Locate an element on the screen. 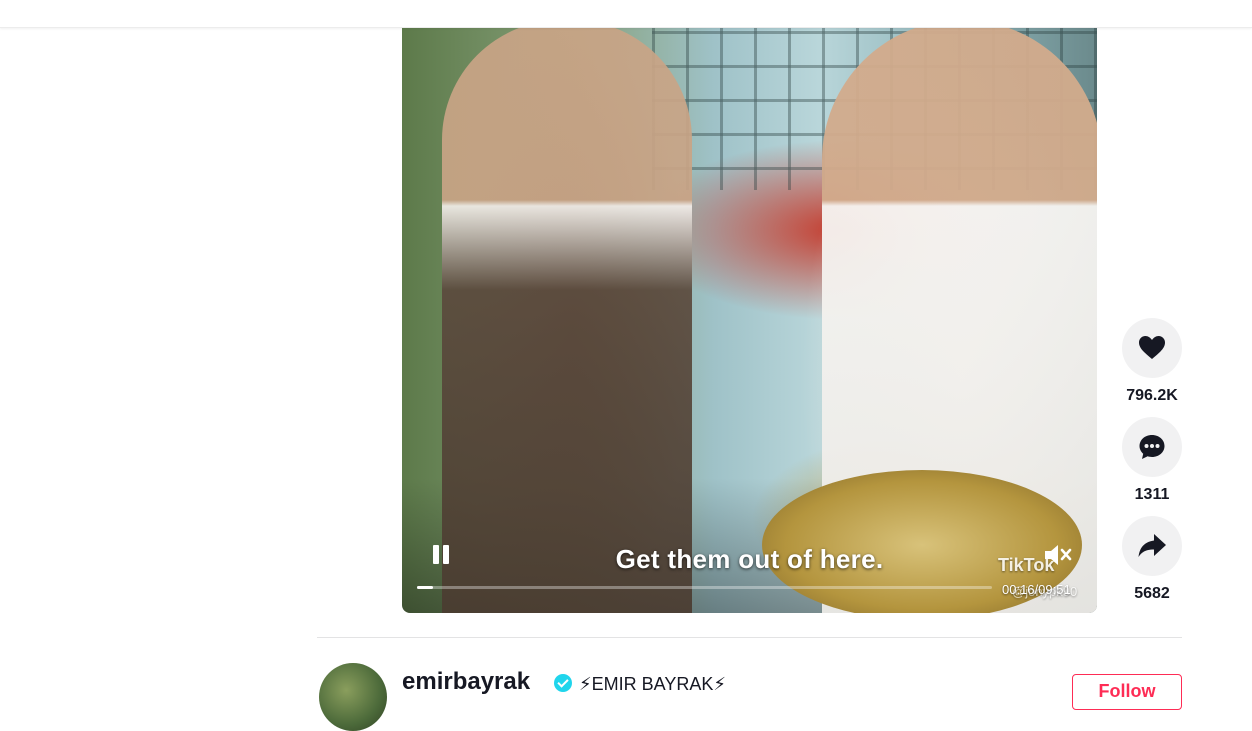  like-action: 796.2K is located at coordinates (1152, 361).